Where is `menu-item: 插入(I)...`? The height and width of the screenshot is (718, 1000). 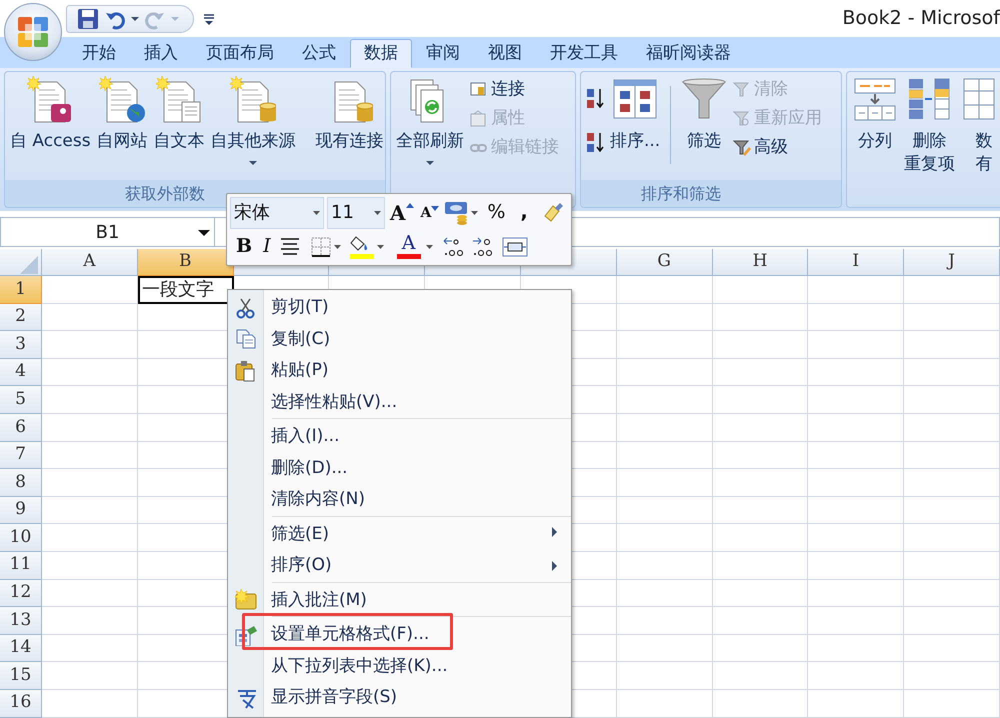
menu-item: 插入(I)... is located at coordinates (399, 435).